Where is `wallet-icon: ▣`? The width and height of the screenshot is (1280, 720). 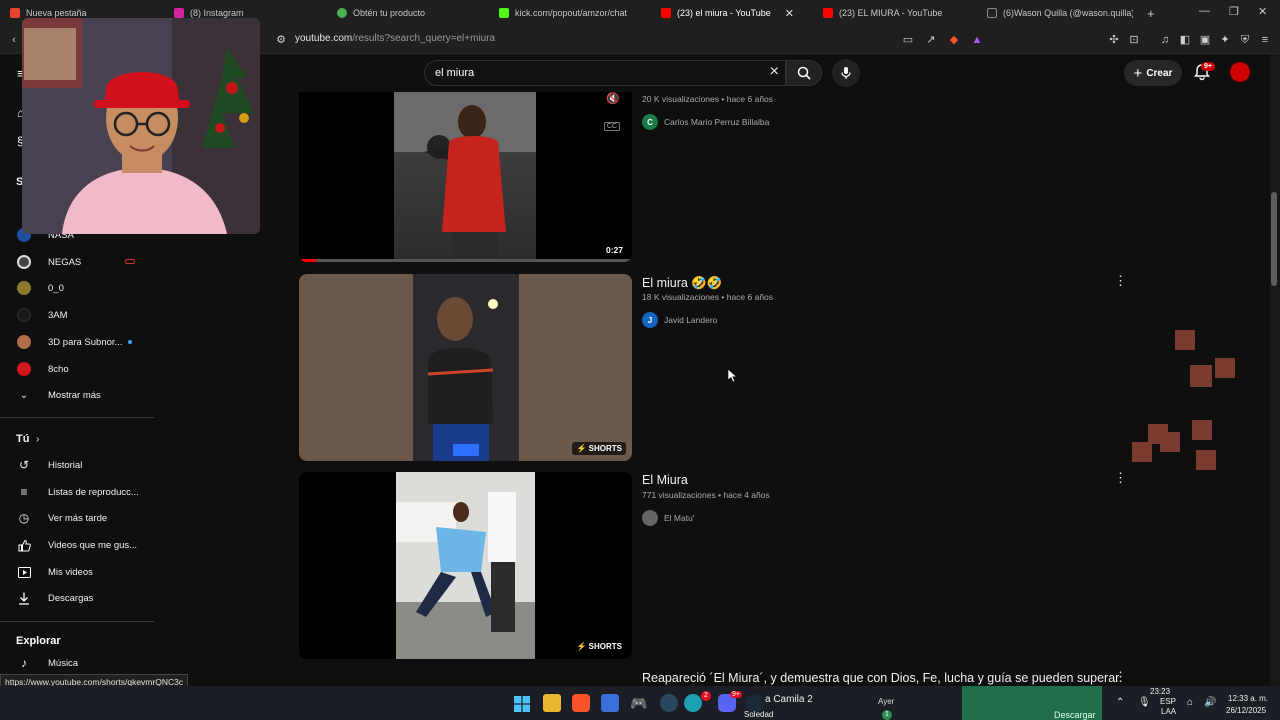 wallet-icon: ▣ is located at coordinates (1205, 40).